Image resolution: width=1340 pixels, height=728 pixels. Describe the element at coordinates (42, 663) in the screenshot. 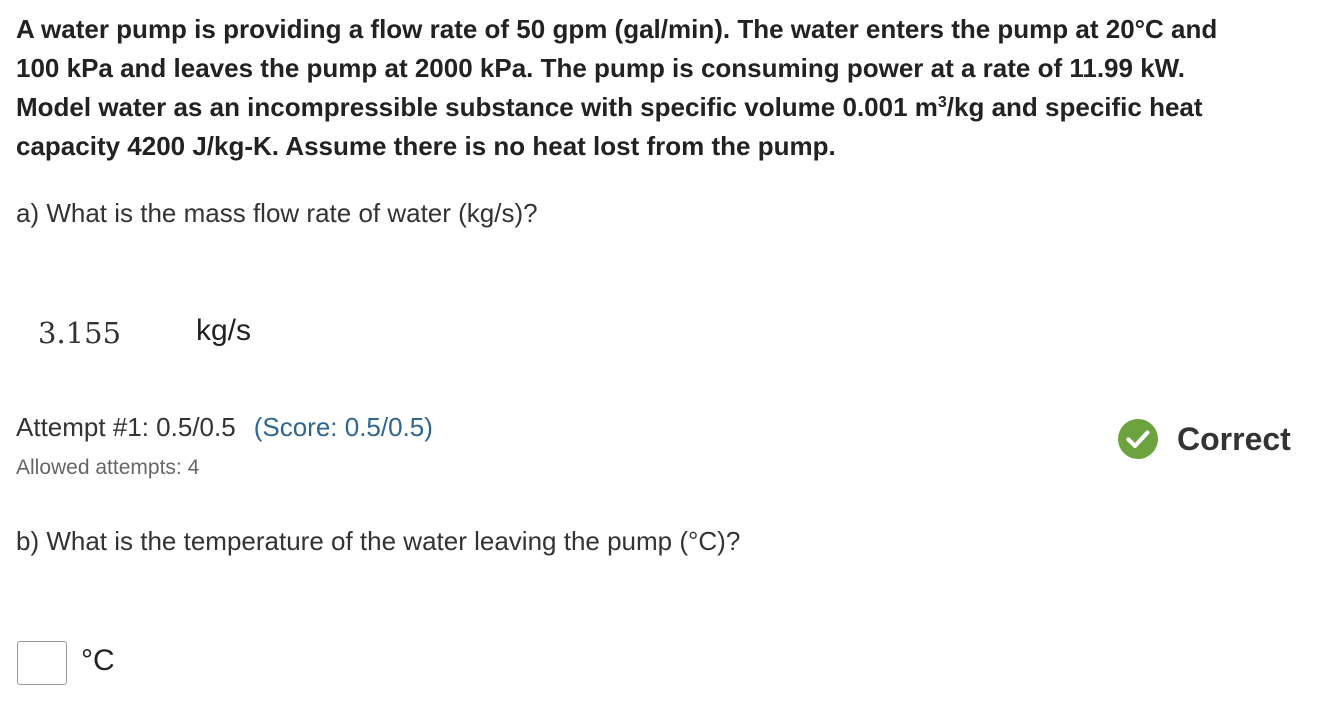

I see `answer-b-input` at that location.